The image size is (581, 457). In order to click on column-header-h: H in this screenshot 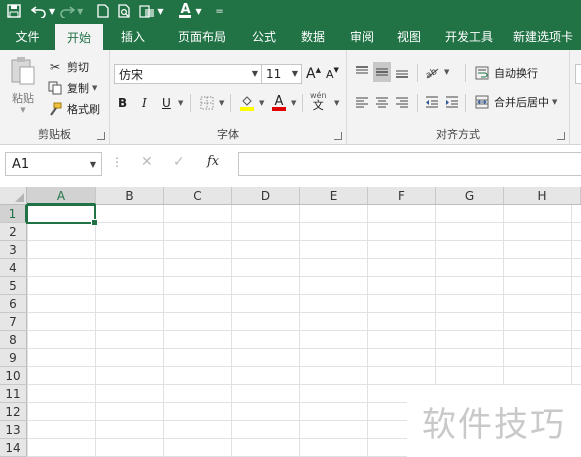, I will do `click(542, 196)`.